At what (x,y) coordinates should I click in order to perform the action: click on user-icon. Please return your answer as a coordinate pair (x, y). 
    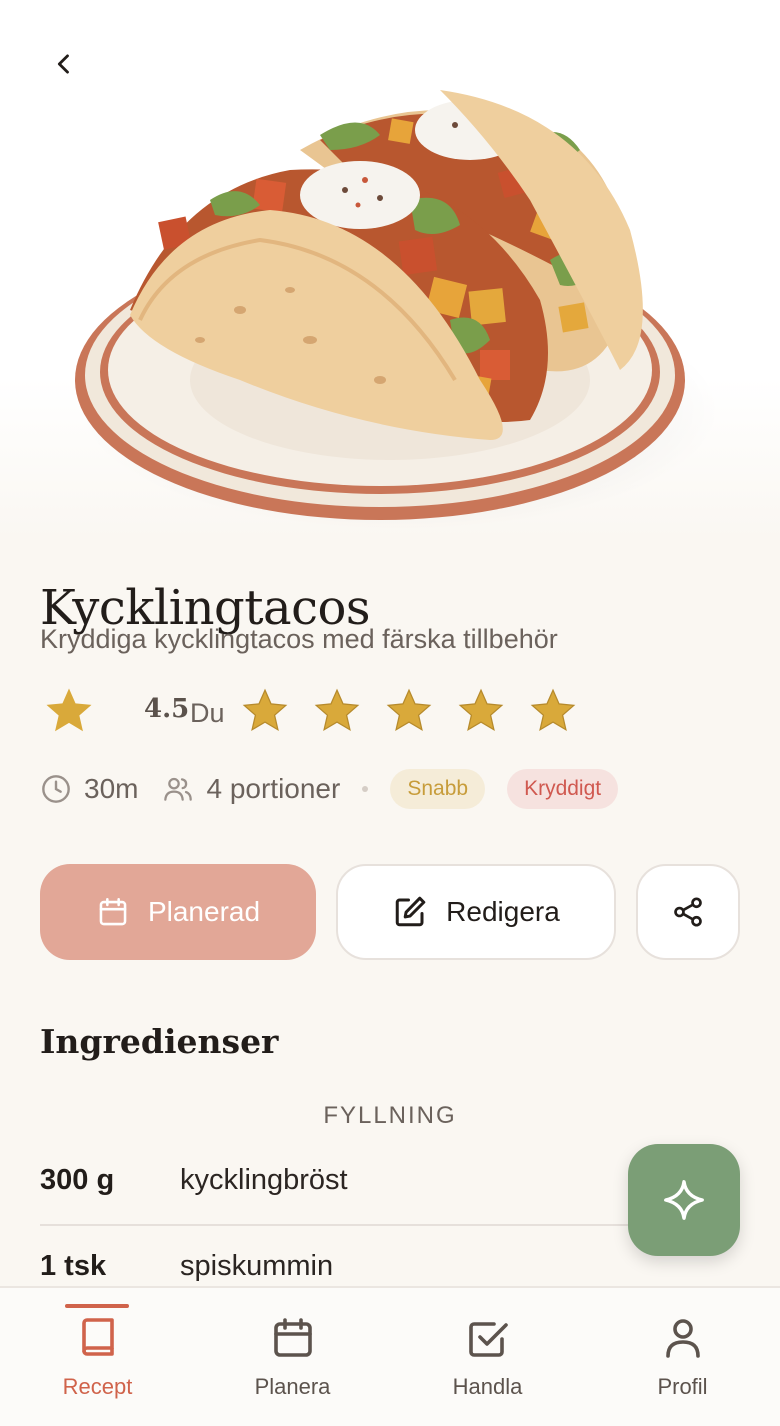
    Looking at the image, I should click on (682, 1338).